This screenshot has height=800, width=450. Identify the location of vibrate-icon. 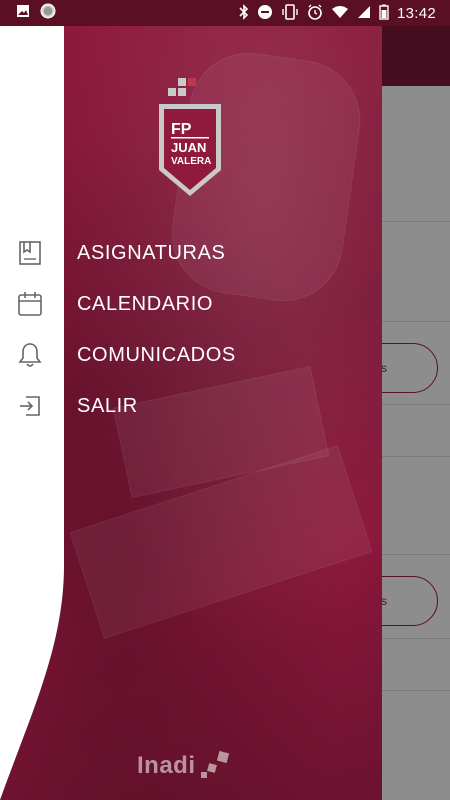
(290, 13).